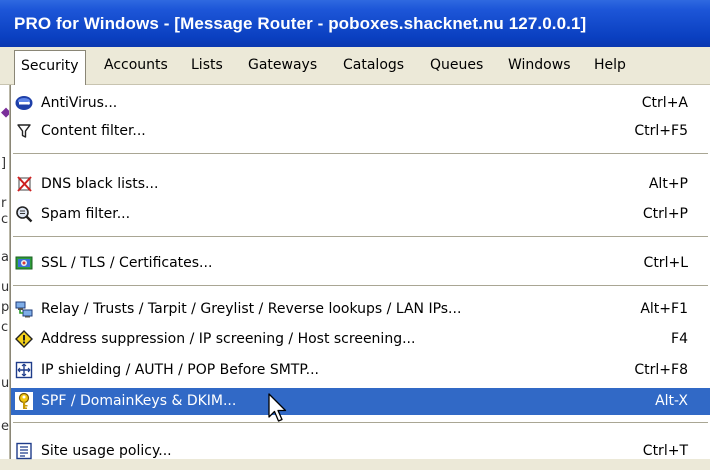 The height and width of the screenshot is (470, 710). What do you see at coordinates (5, 112) in the screenshot?
I see `bg-glyph: ◆` at bounding box center [5, 112].